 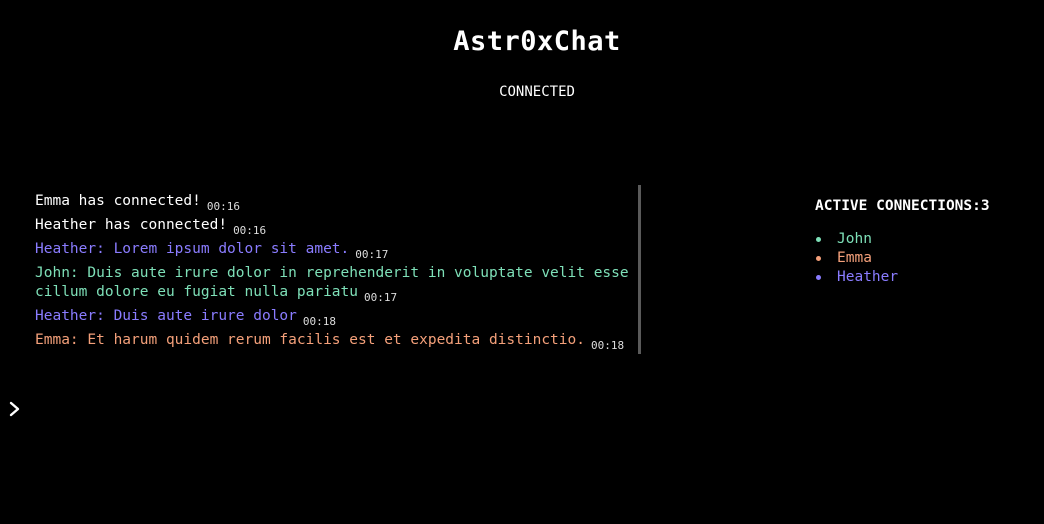 I want to click on user-item: Emma, so click(x=925, y=258).